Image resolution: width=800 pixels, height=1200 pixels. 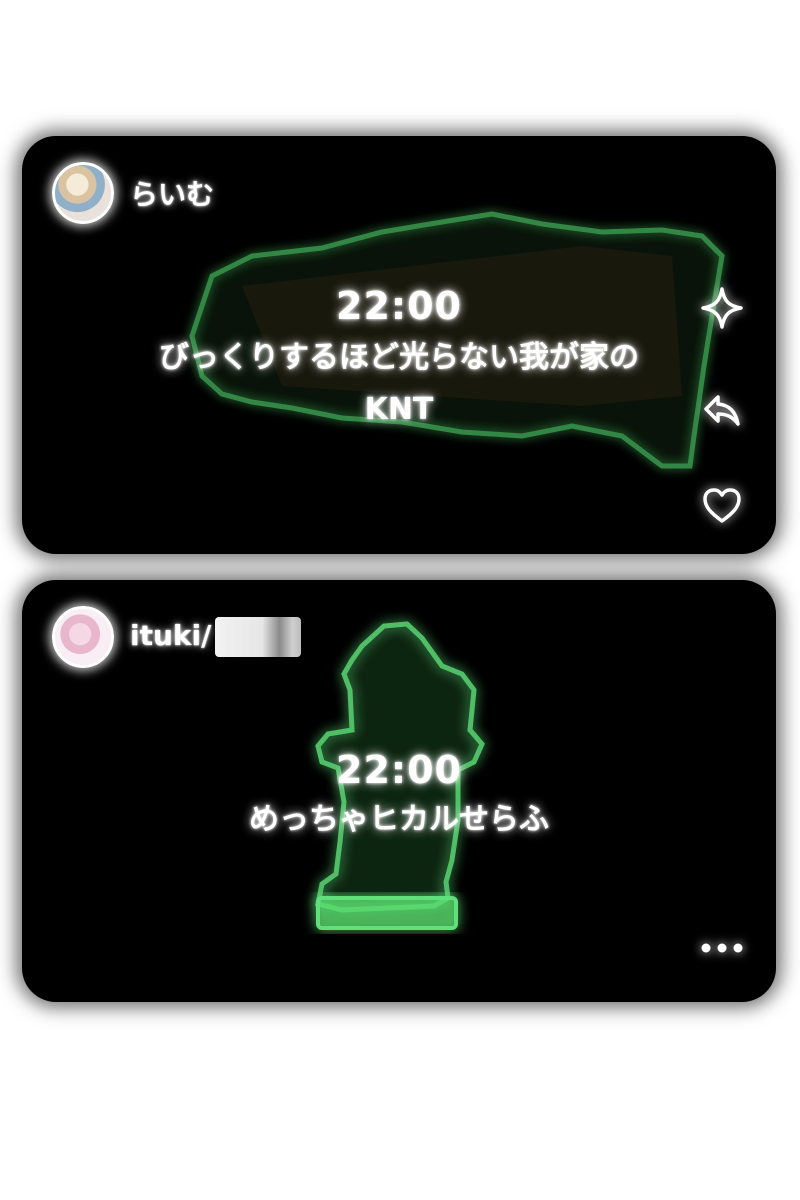 I want to click on more-options-button, so click(x=722, y=948).